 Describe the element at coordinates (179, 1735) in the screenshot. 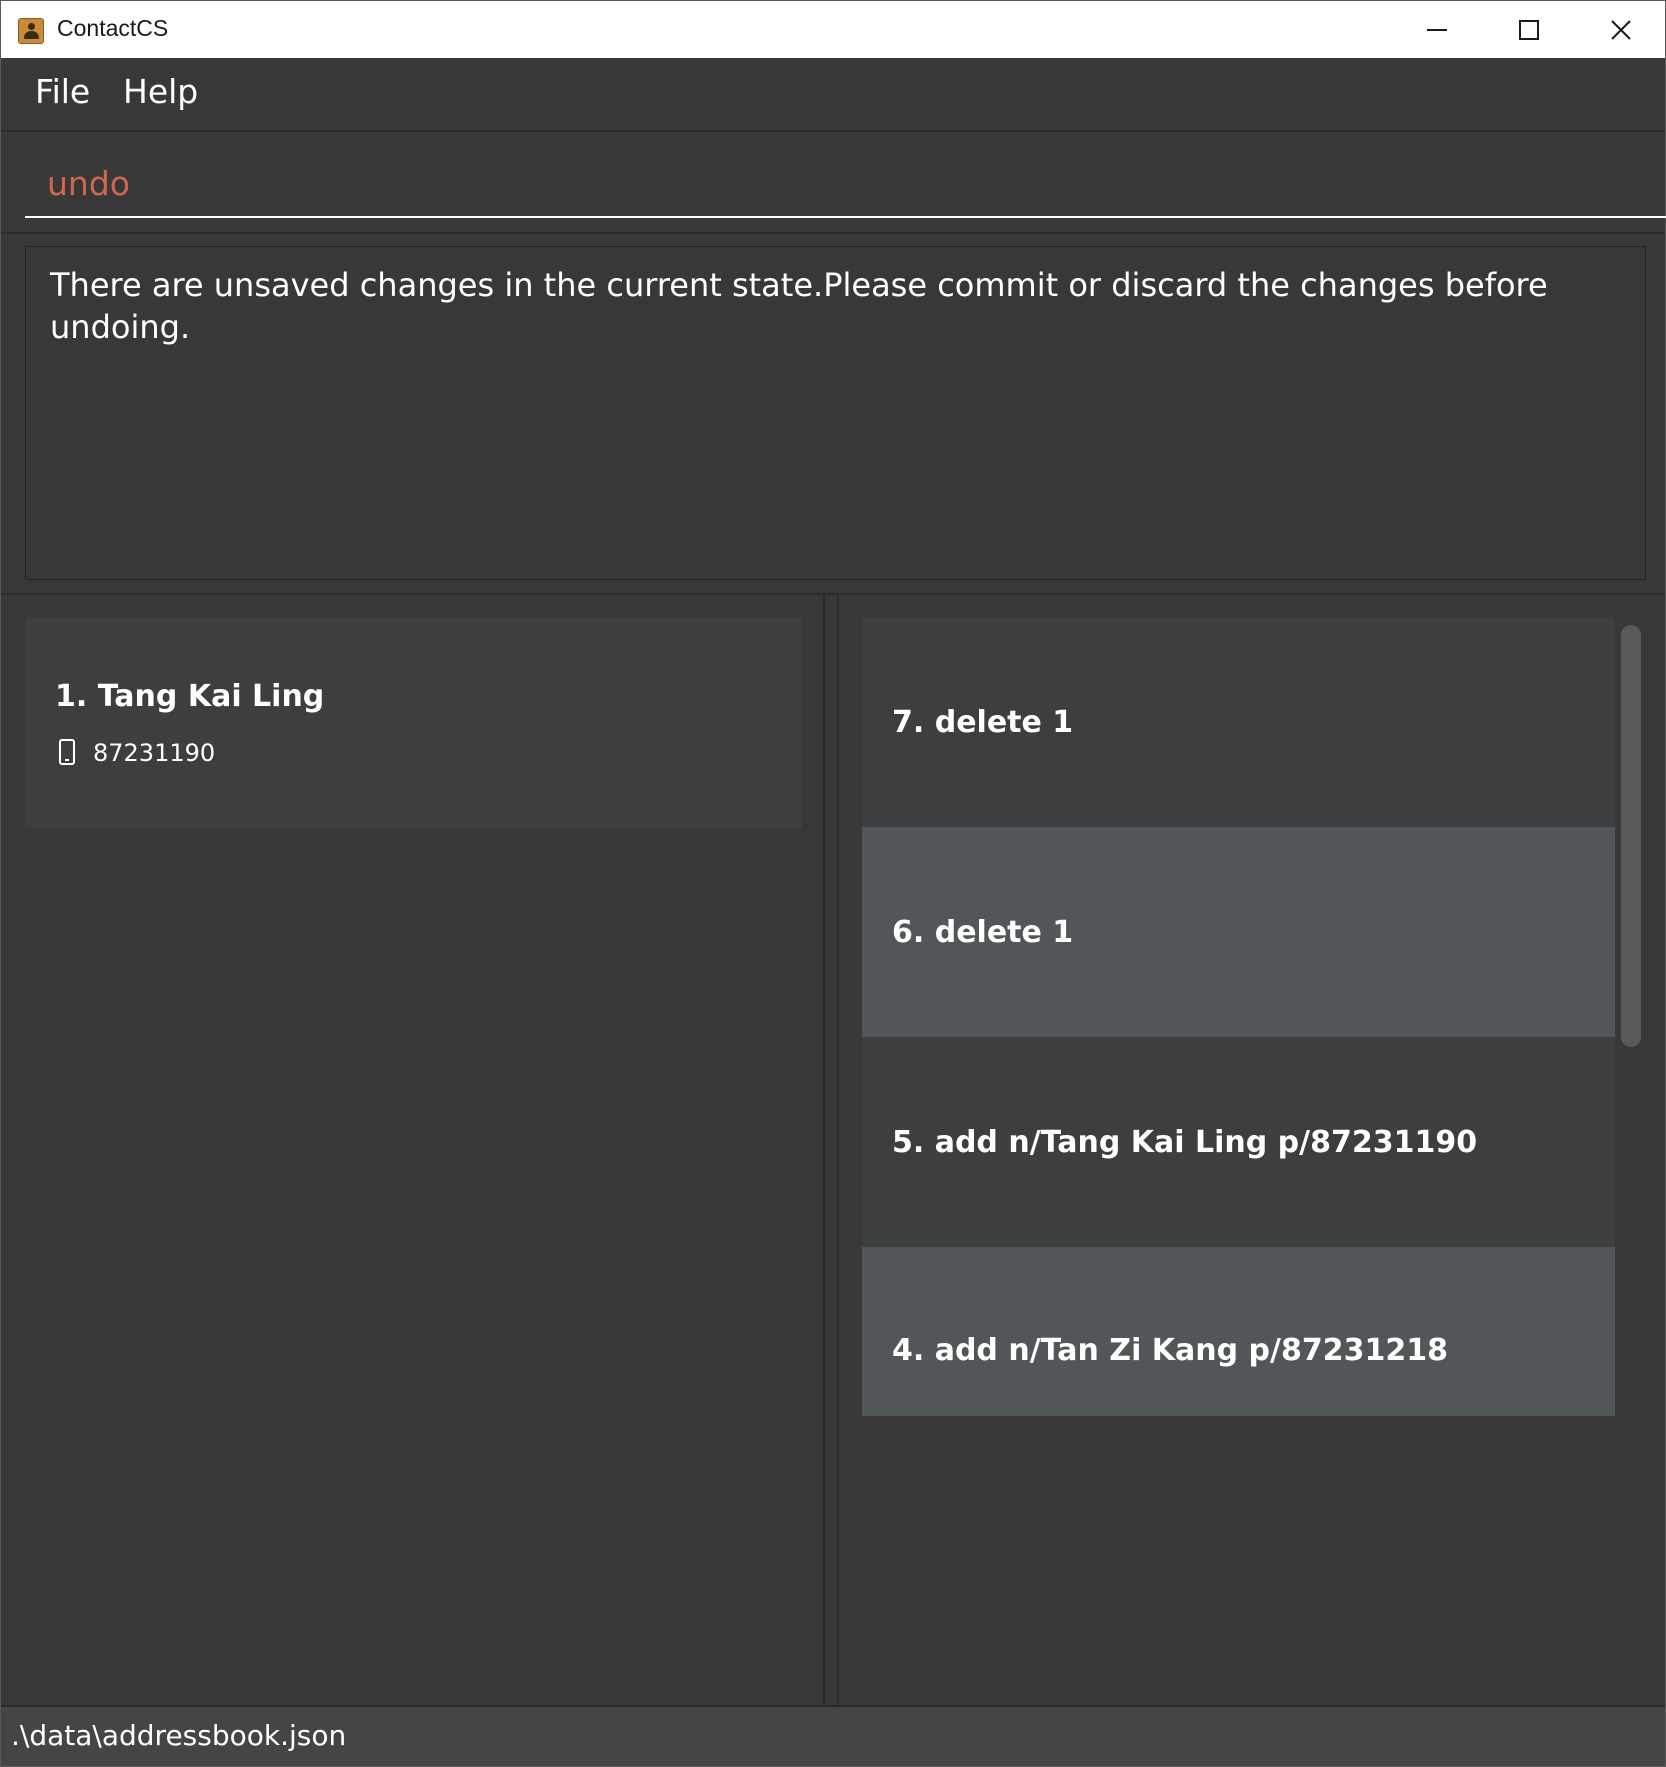

I see `save-file-path: .\data\addressbook.json` at that location.